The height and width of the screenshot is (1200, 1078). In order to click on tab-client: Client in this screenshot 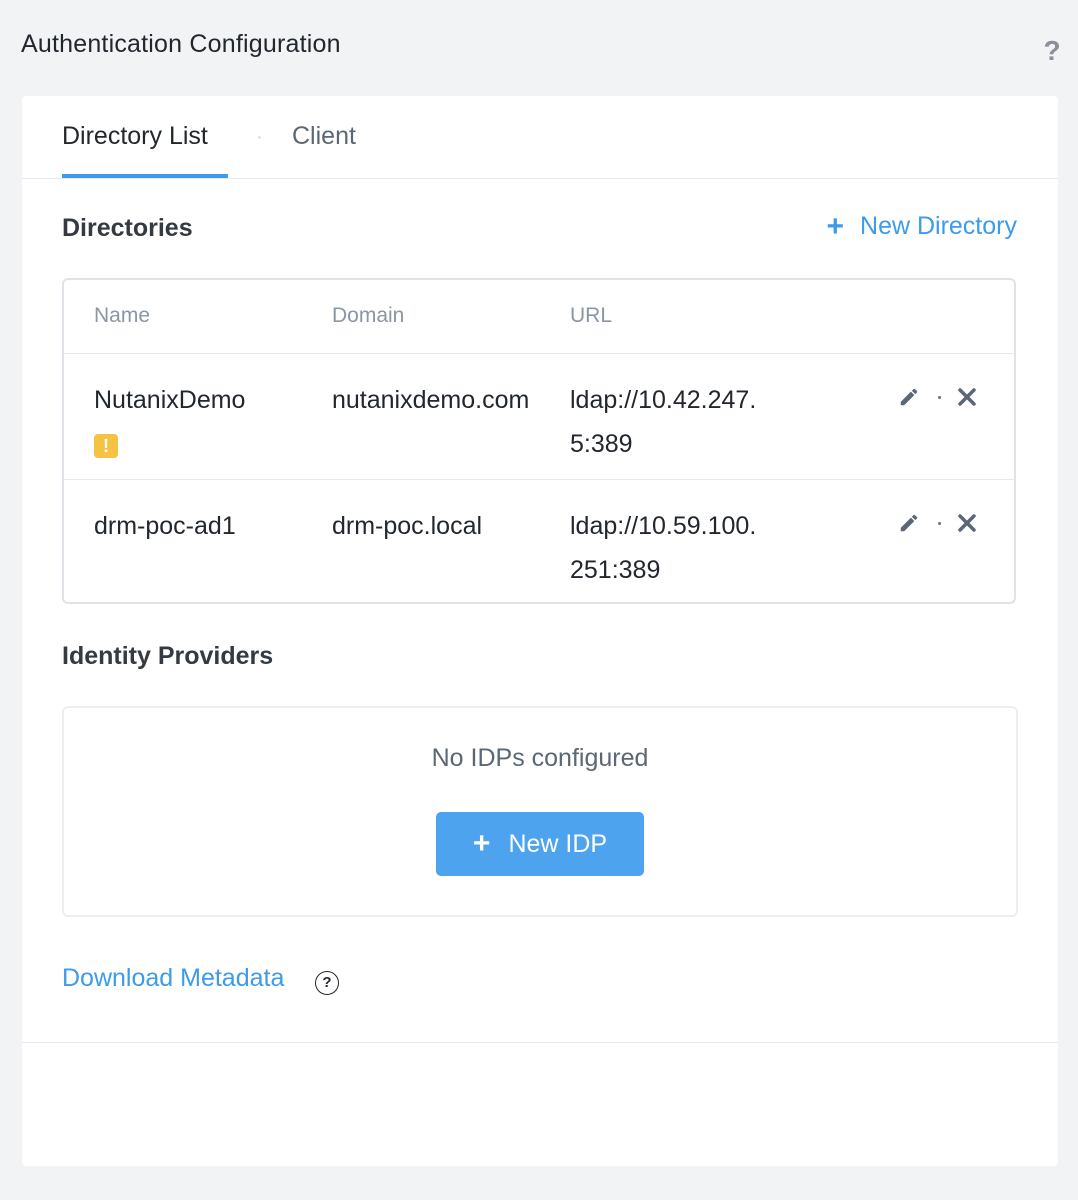, I will do `click(324, 136)`.